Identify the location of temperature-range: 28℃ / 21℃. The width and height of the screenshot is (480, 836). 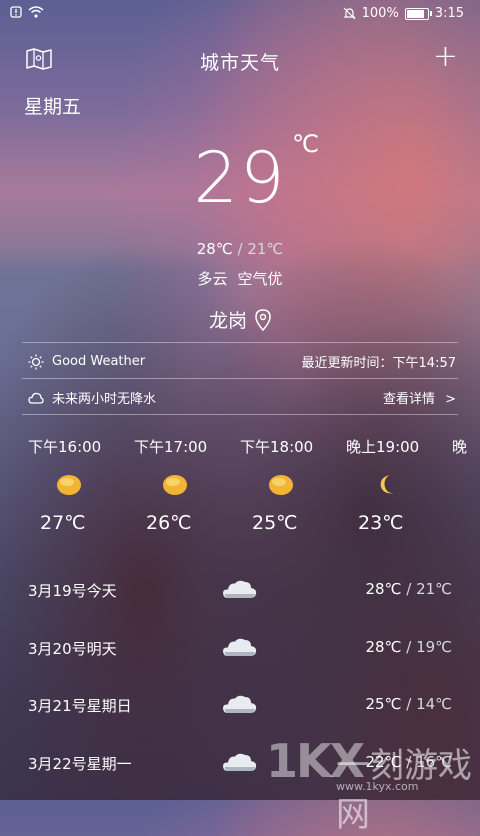
(240, 249).